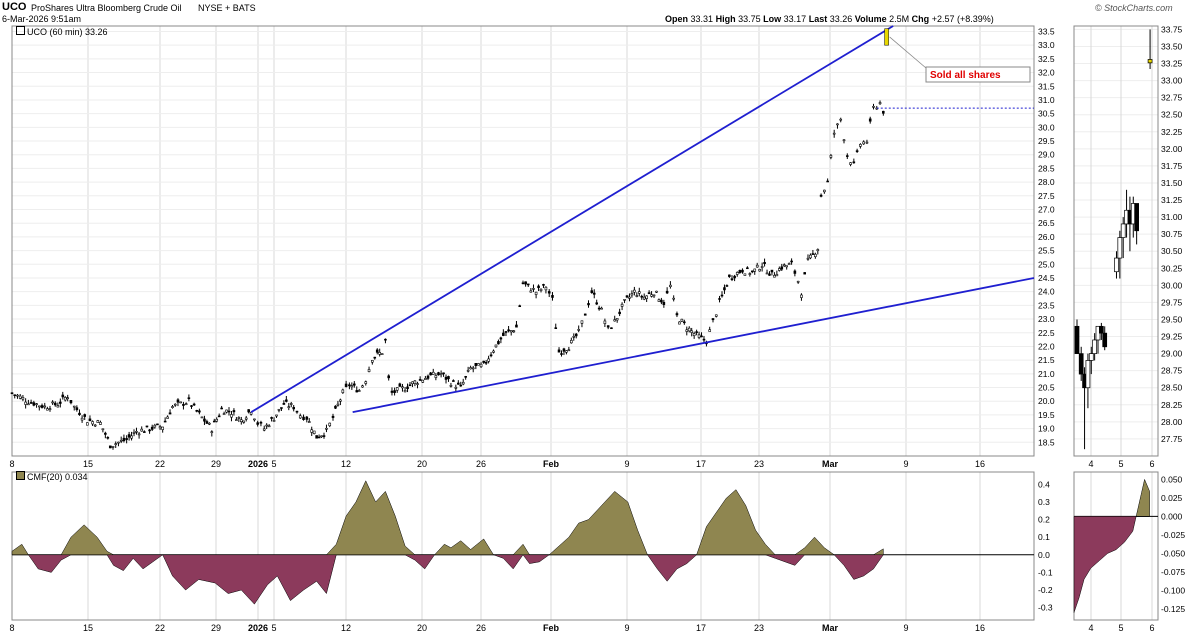 This screenshot has width=1200, height=636. What do you see at coordinates (795, 19) in the screenshot?
I see `low-value: 33.17` at bounding box center [795, 19].